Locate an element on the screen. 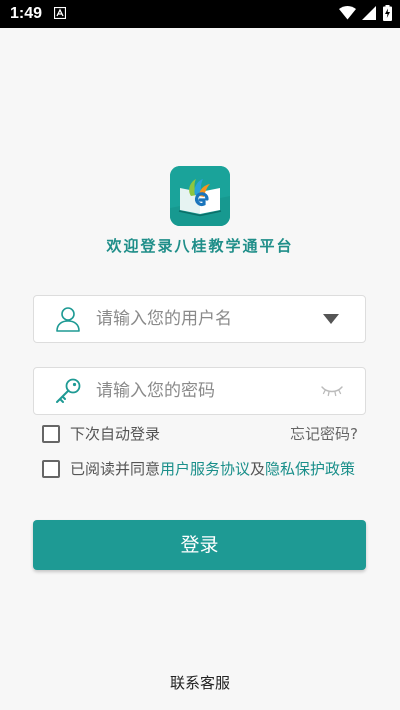  login-button: 登录 is located at coordinates (199, 545).